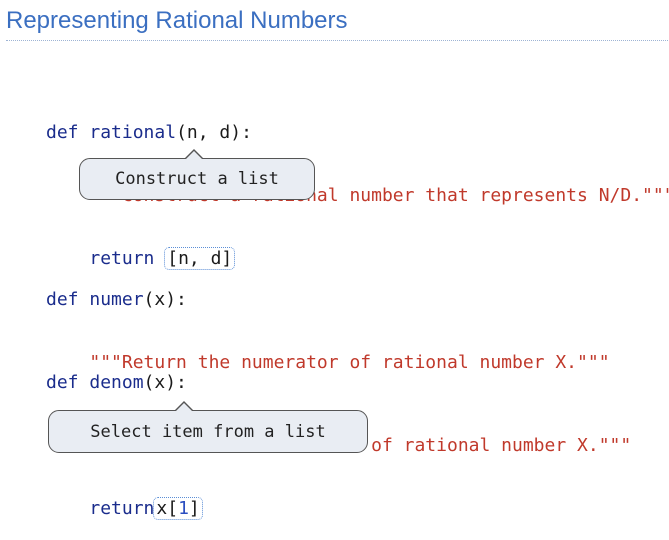 Image resolution: width=669 pixels, height=540 pixels. What do you see at coordinates (337, 40) in the screenshot?
I see `title-divider` at bounding box center [337, 40].